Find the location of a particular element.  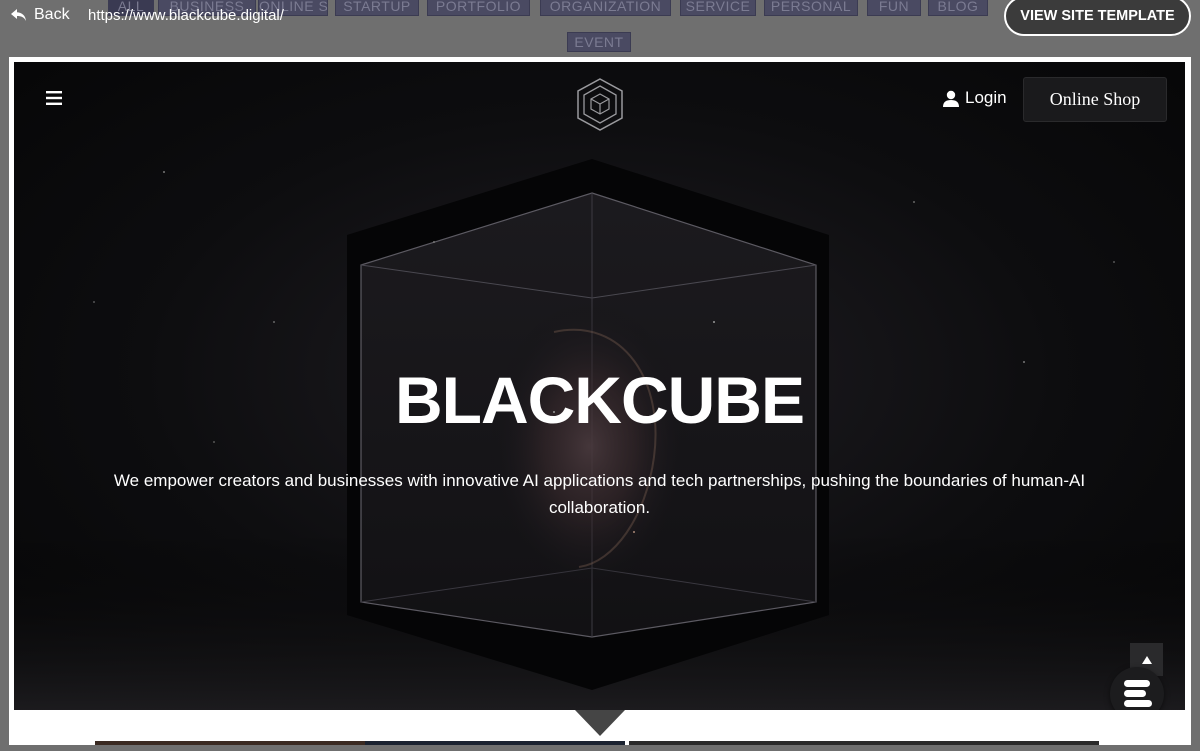

cube-logo-icon is located at coordinates (600, 107).